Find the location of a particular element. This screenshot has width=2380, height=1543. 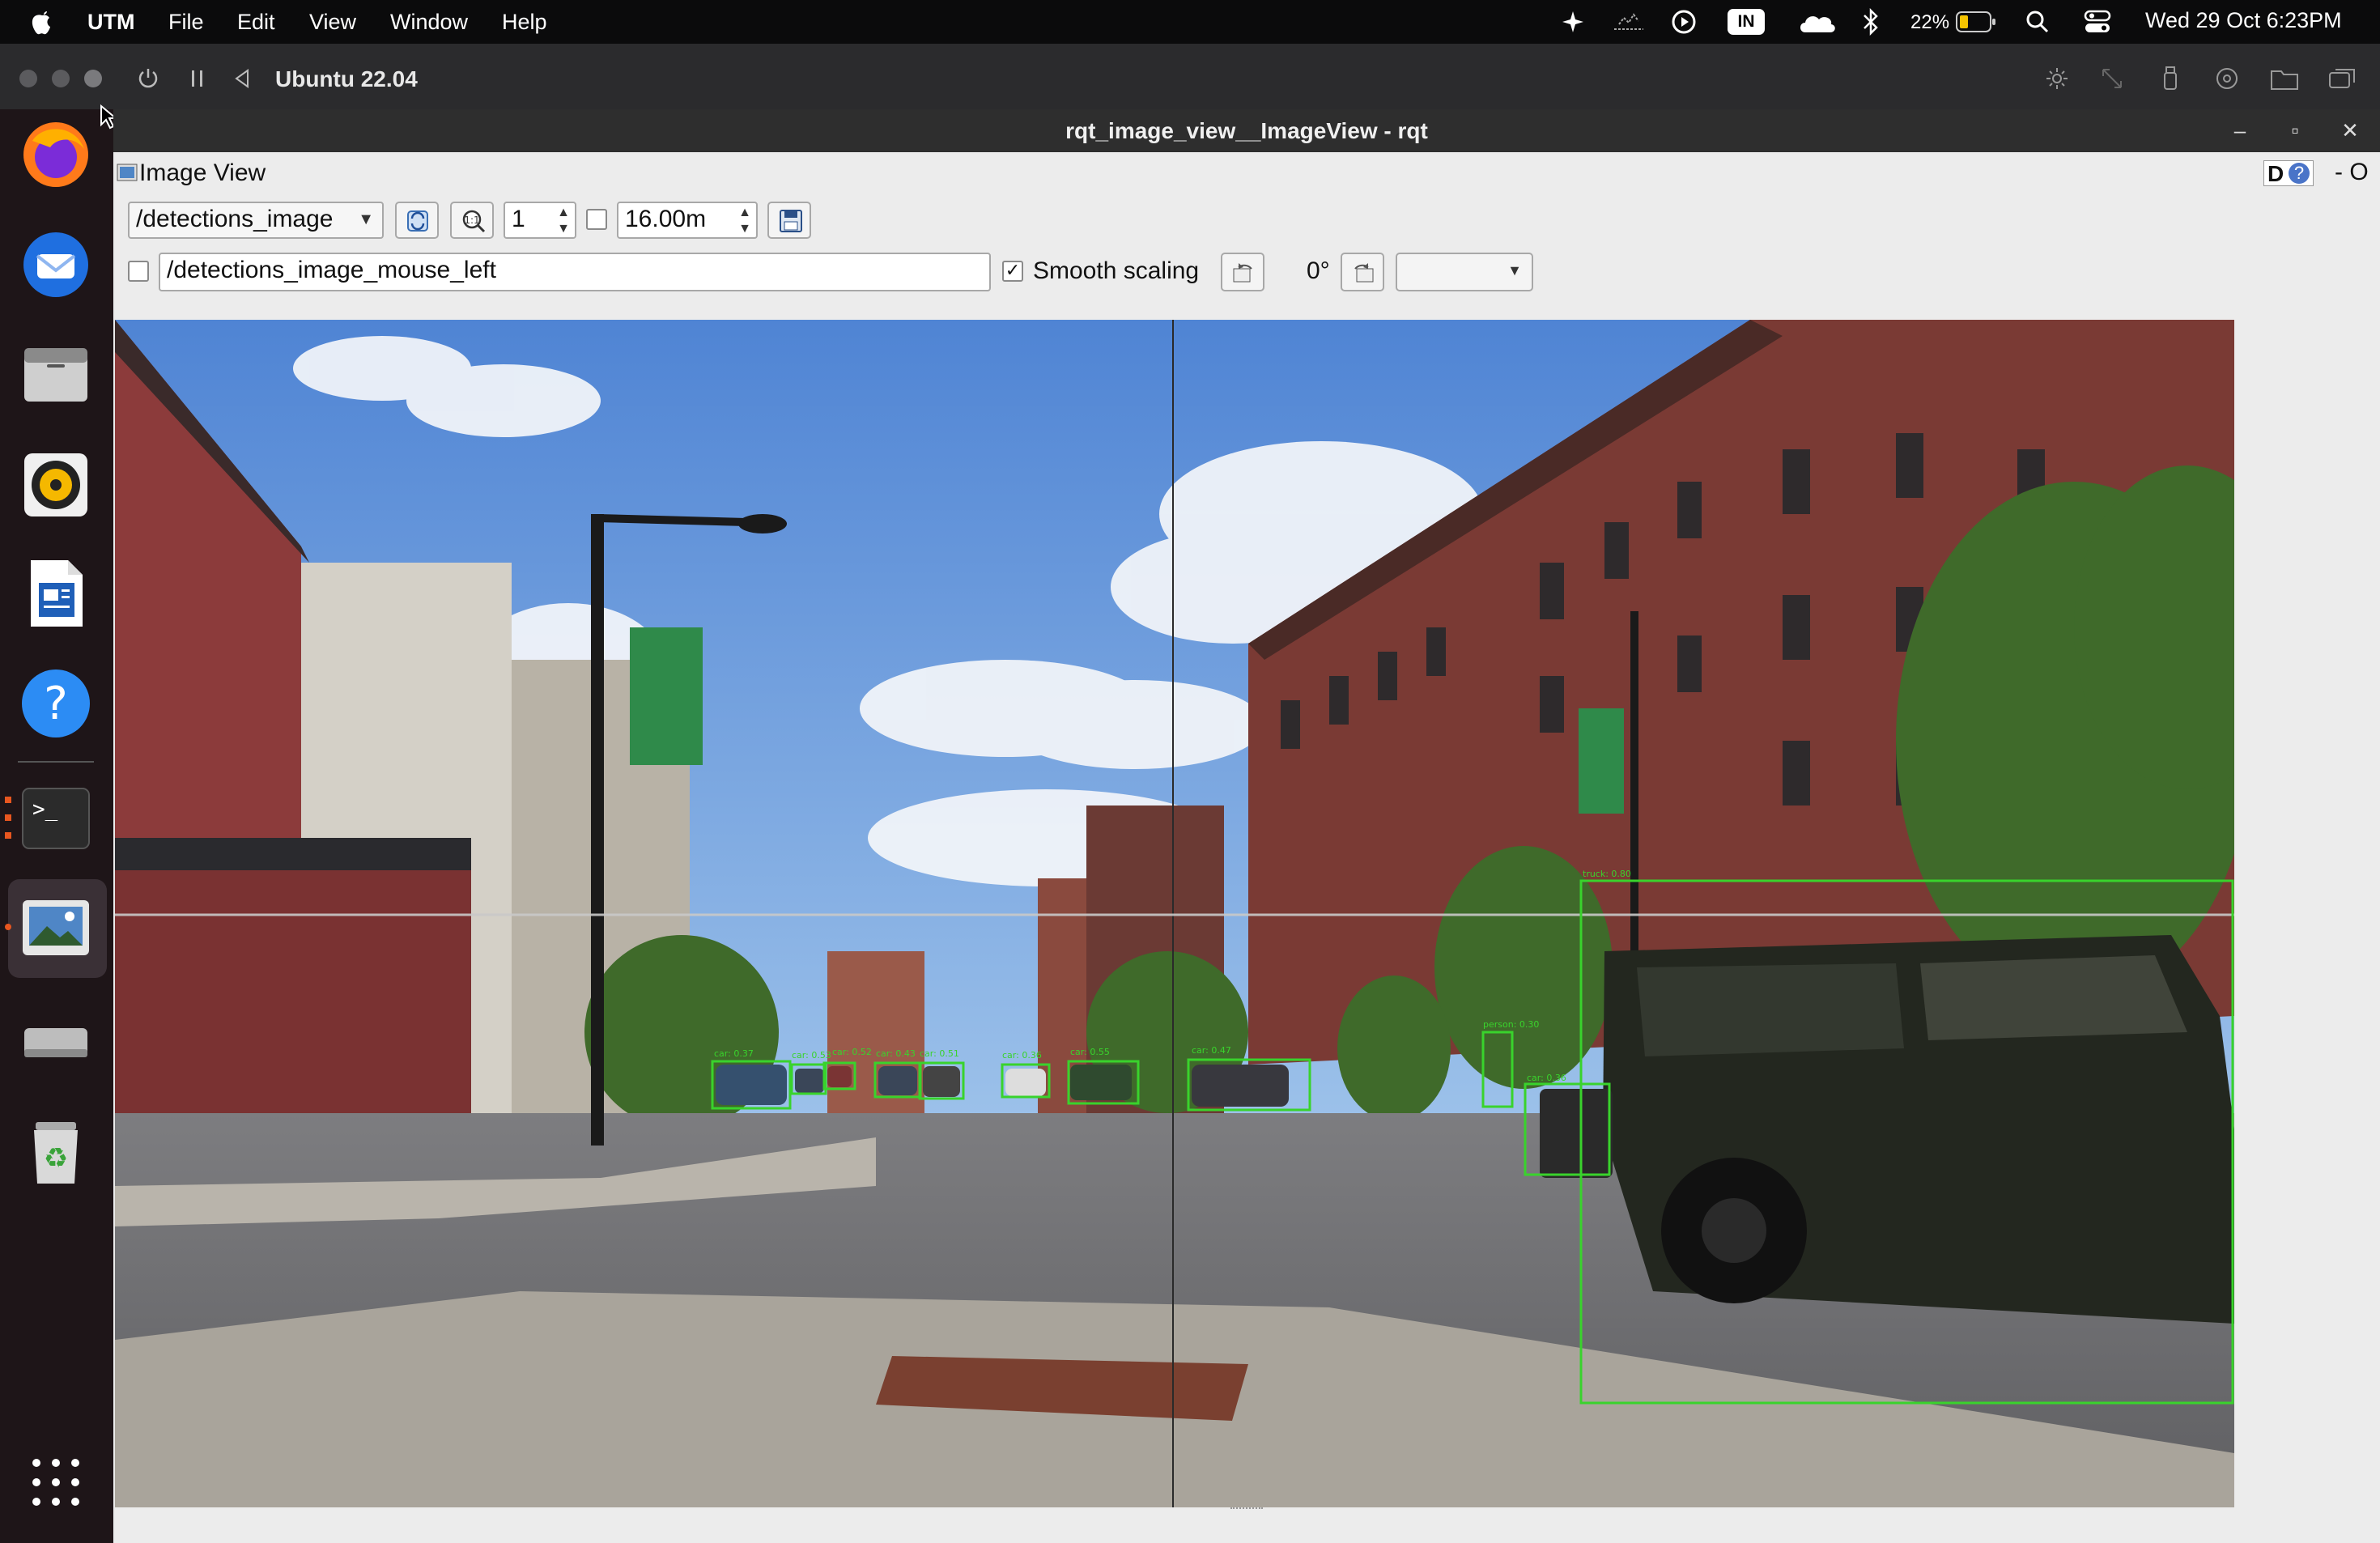

menu-window: Window is located at coordinates (429, 22).